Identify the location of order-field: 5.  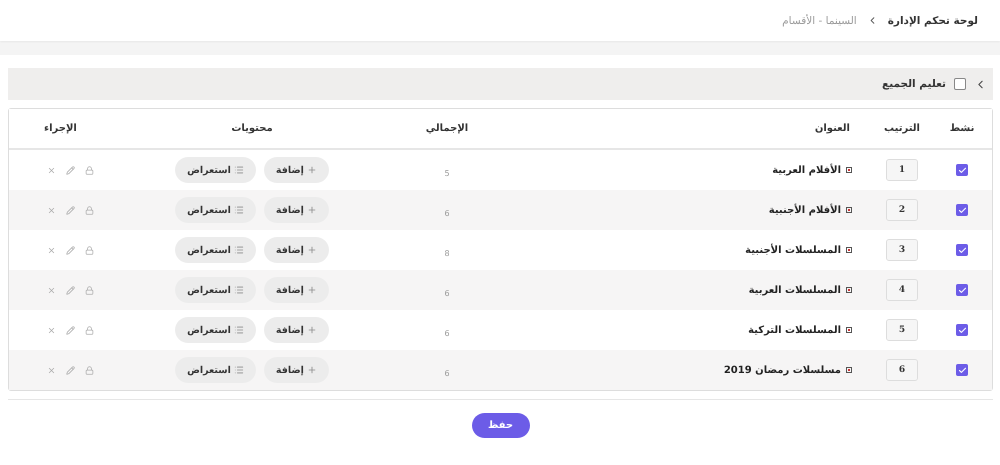
(902, 330).